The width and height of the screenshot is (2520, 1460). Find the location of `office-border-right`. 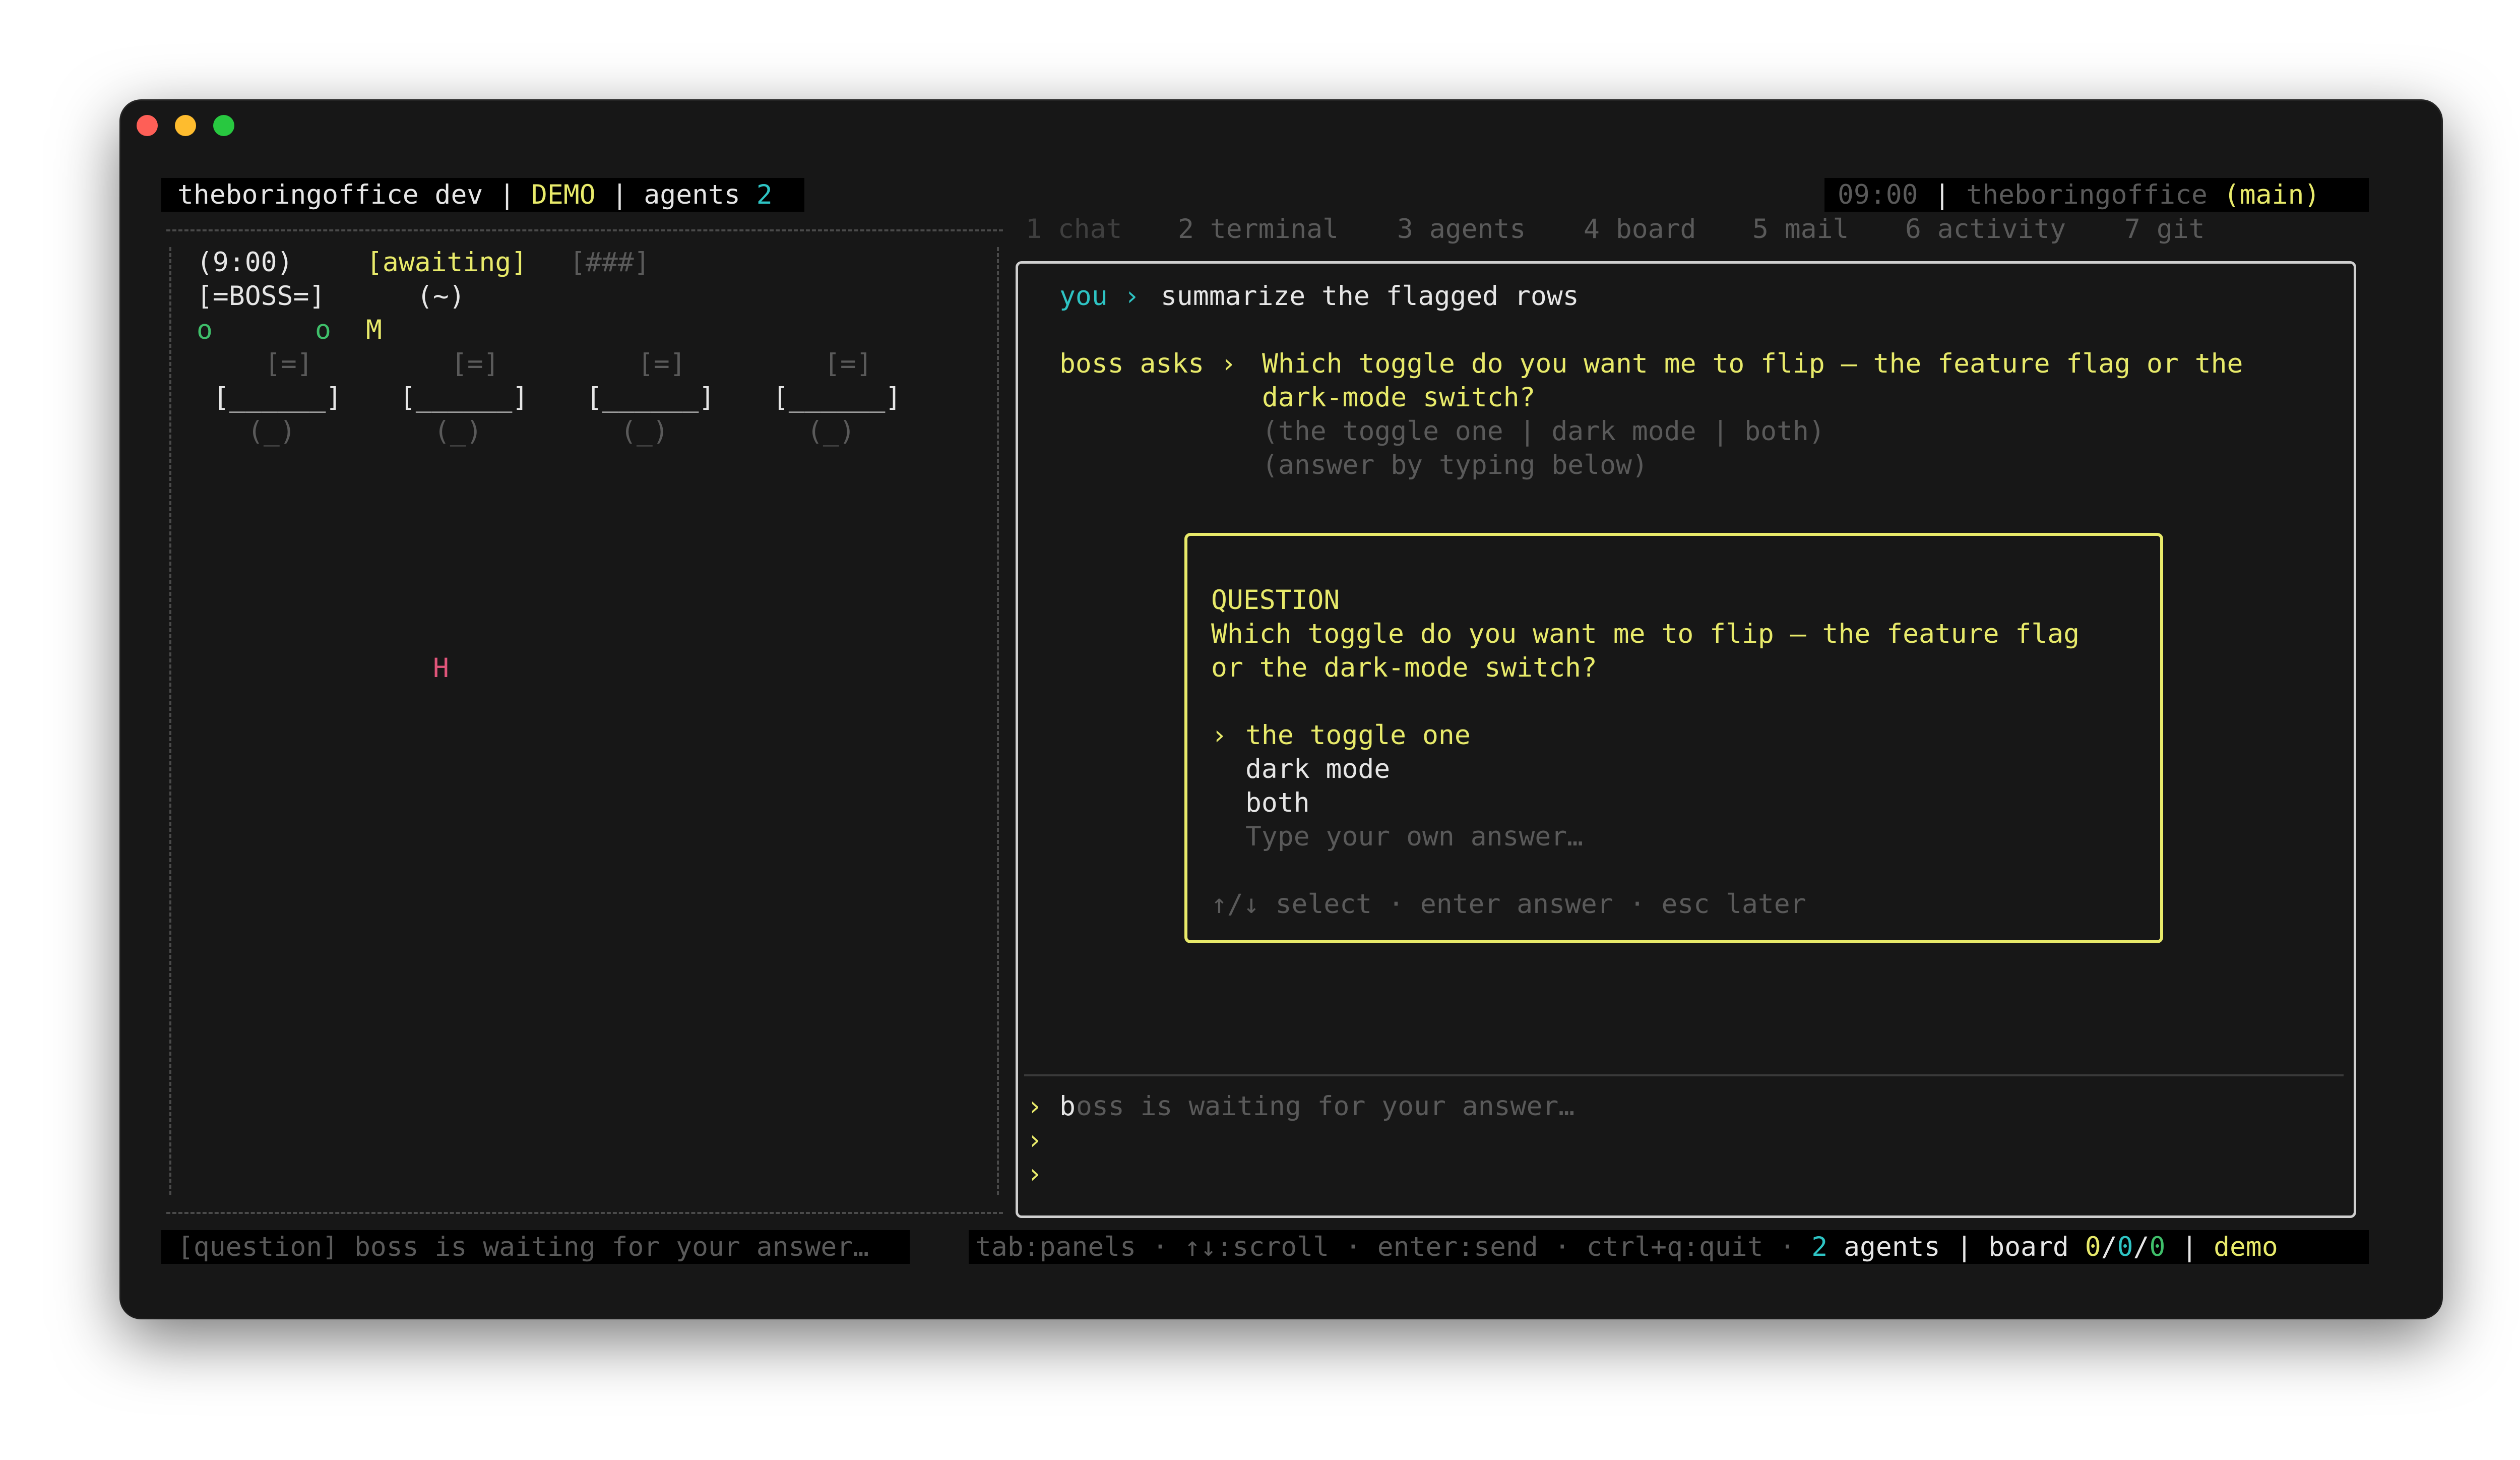

office-border-right is located at coordinates (998, 721).